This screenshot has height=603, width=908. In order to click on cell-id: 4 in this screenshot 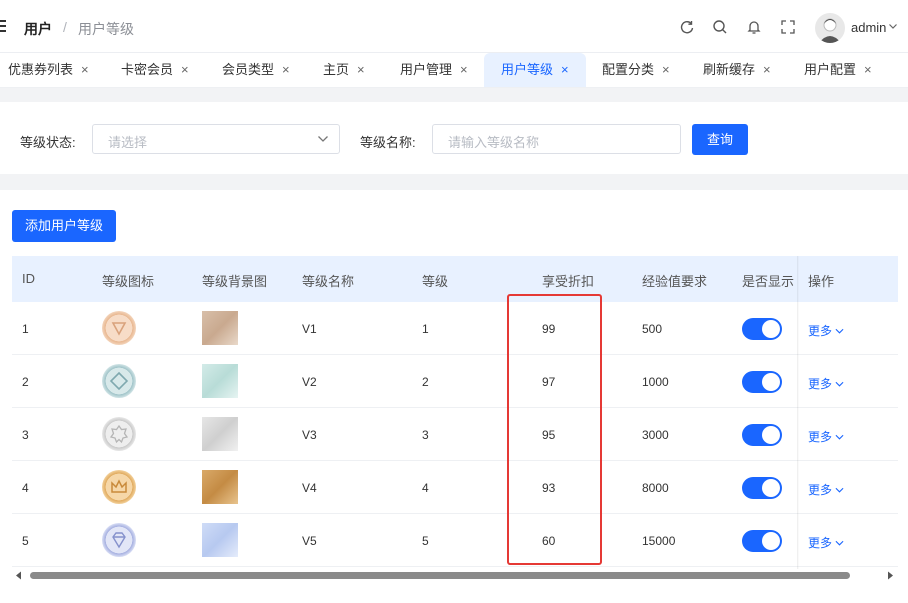, I will do `click(25, 488)`.